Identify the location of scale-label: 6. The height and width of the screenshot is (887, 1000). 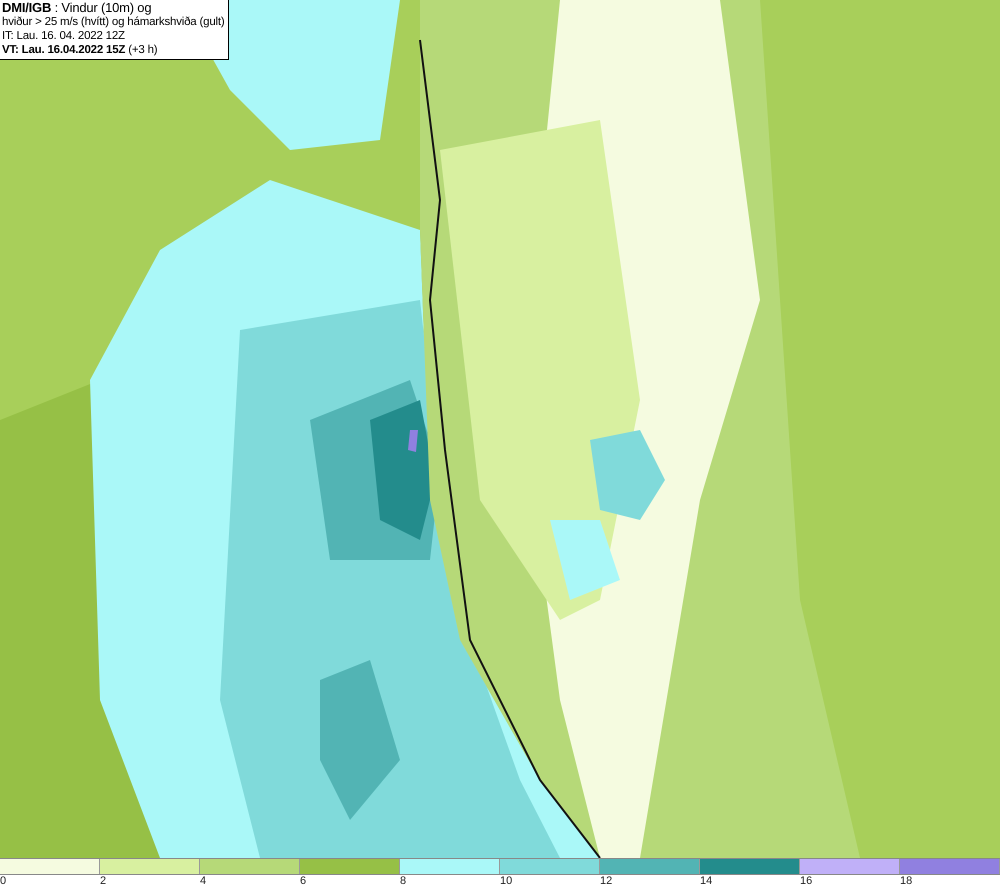
(303, 881).